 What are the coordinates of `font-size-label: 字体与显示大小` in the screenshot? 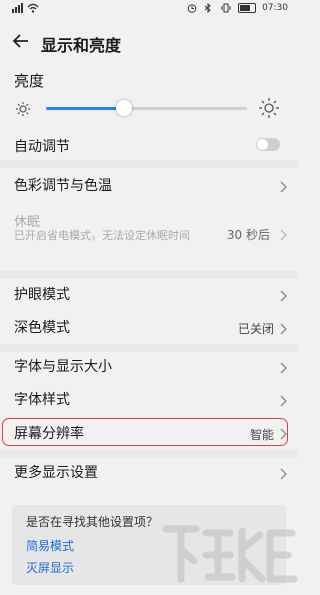 It's located at (63, 367).